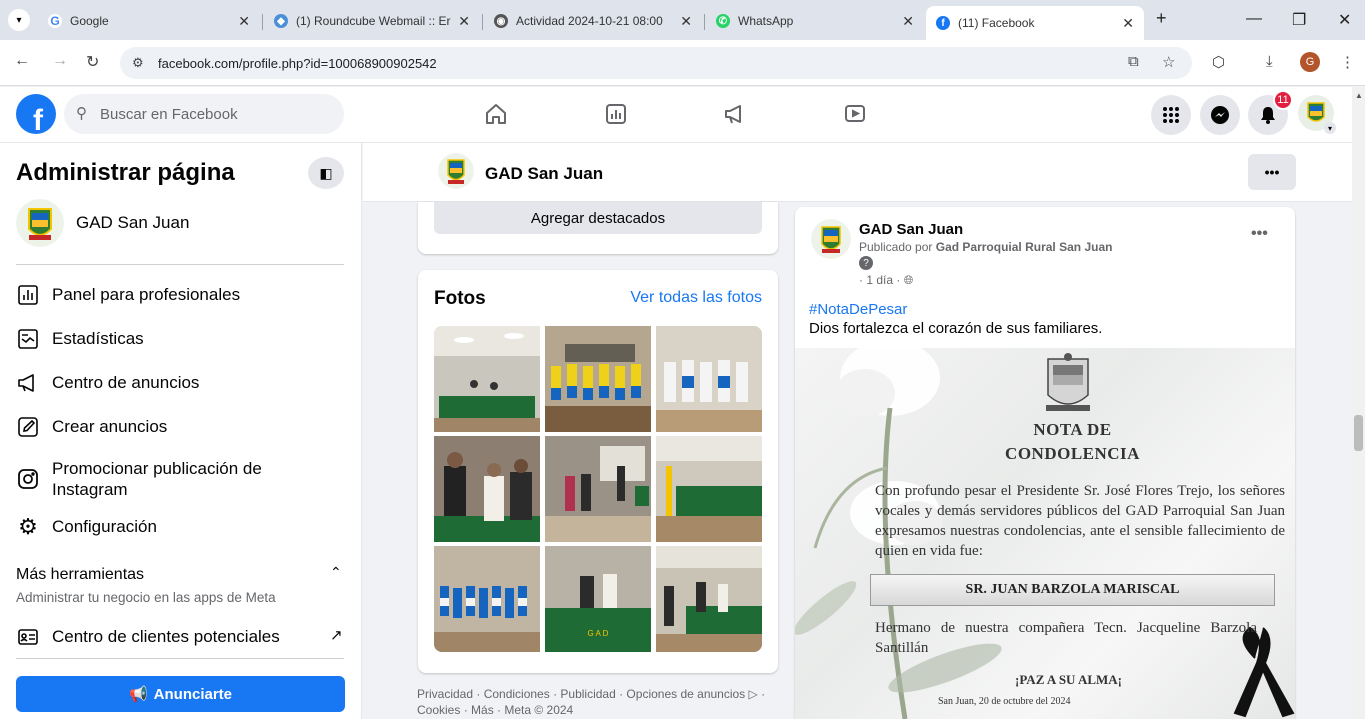 The width and height of the screenshot is (1365, 719). Describe the element at coordinates (169, 114) in the screenshot. I see `search-placeholder: Buscar en Facebook` at that location.